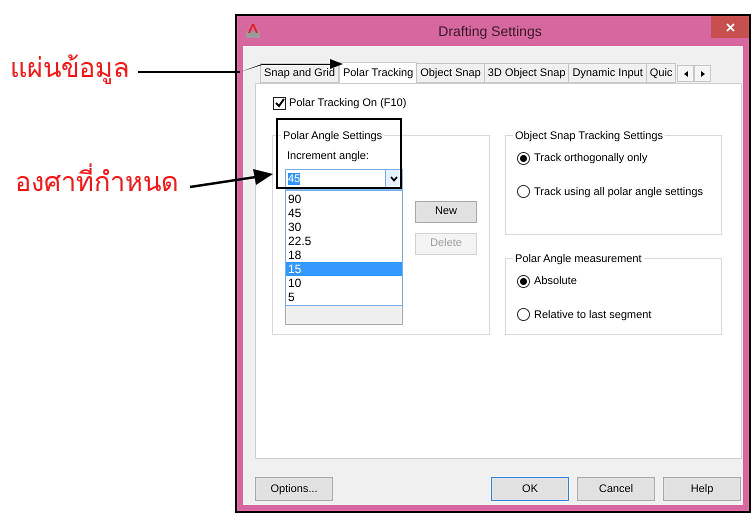 This screenshot has width=751, height=513. Describe the element at coordinates (328, 156) in the screenshot. I see `field-label: Increment angle:` at that location.